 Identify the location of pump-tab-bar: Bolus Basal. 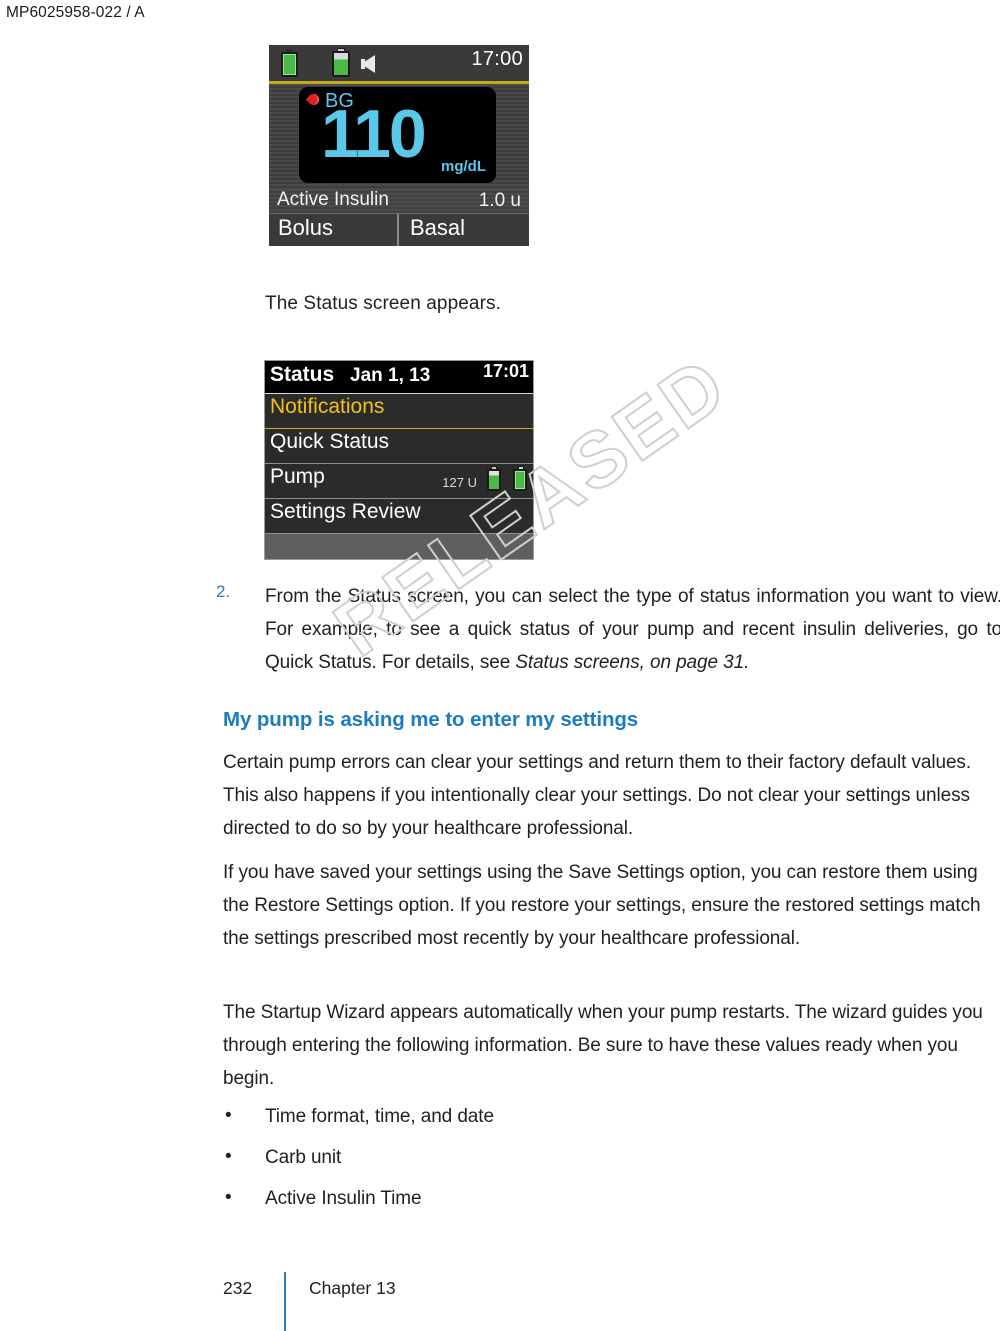
(399, 230).